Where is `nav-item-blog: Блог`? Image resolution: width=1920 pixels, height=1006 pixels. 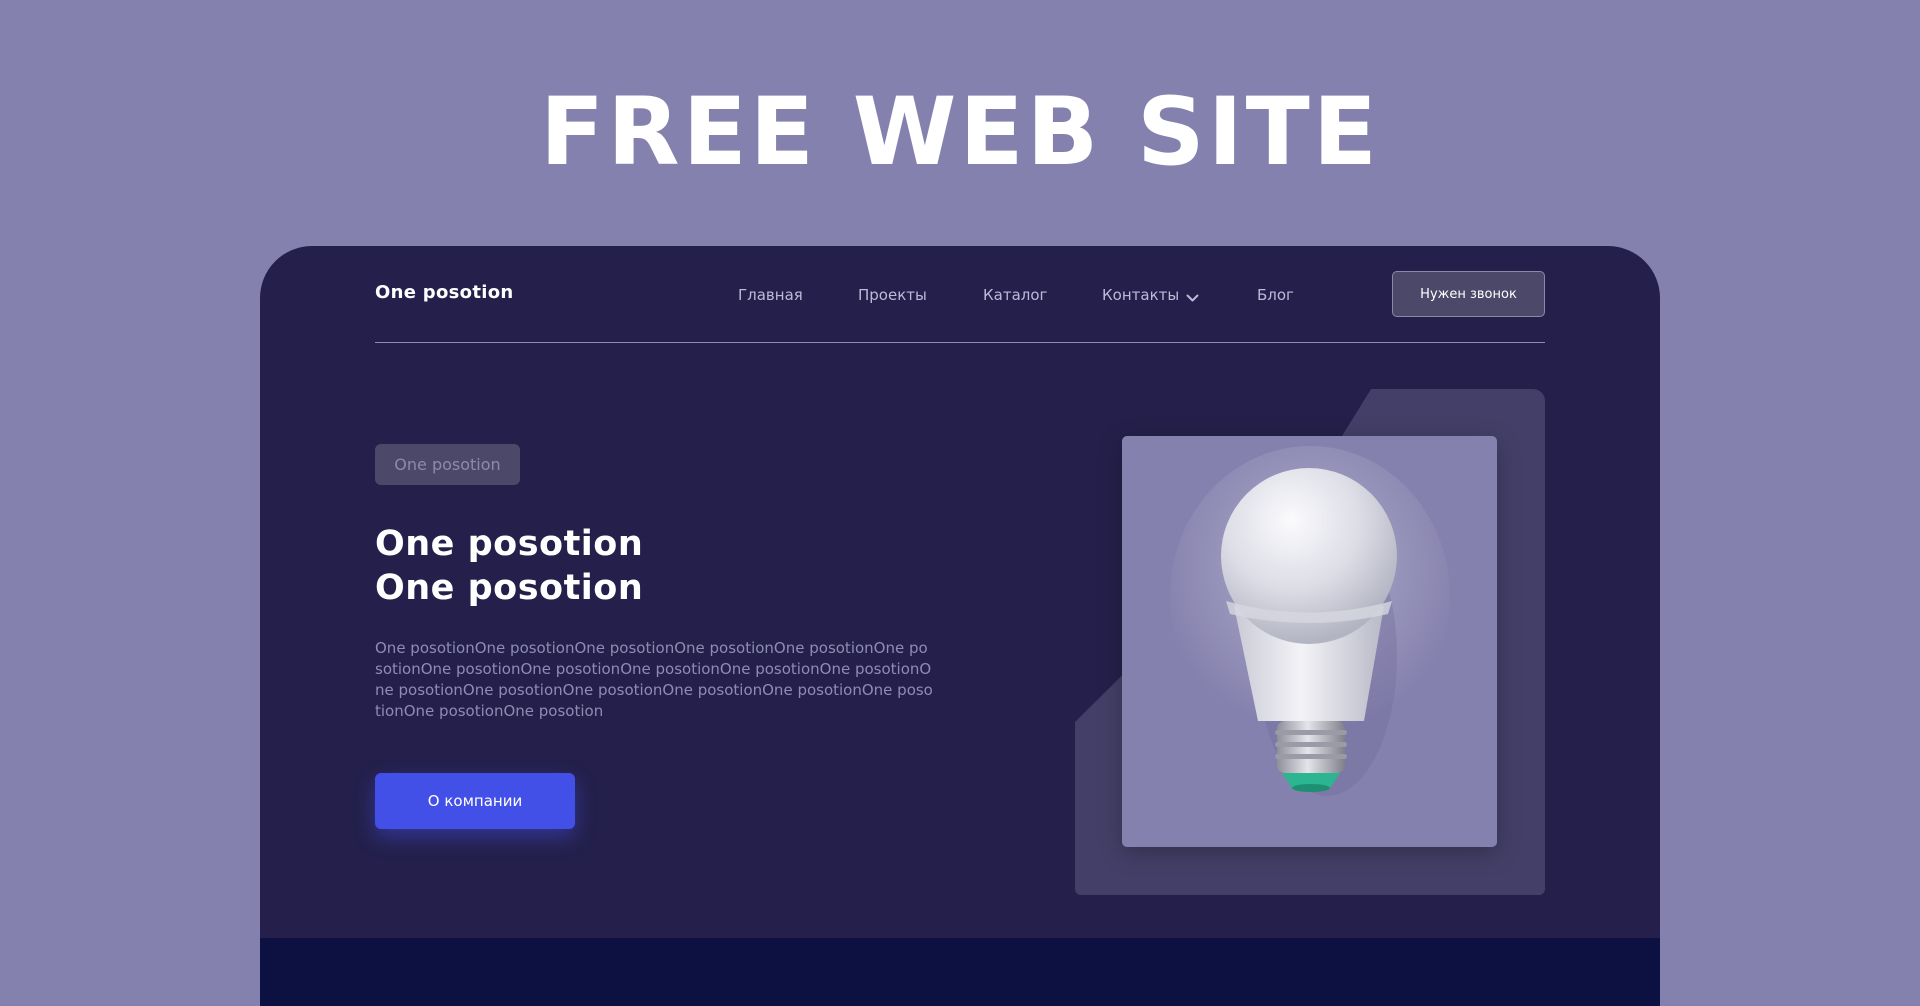 nav-item-blog: Блог is located at coordinates (1275, 295).